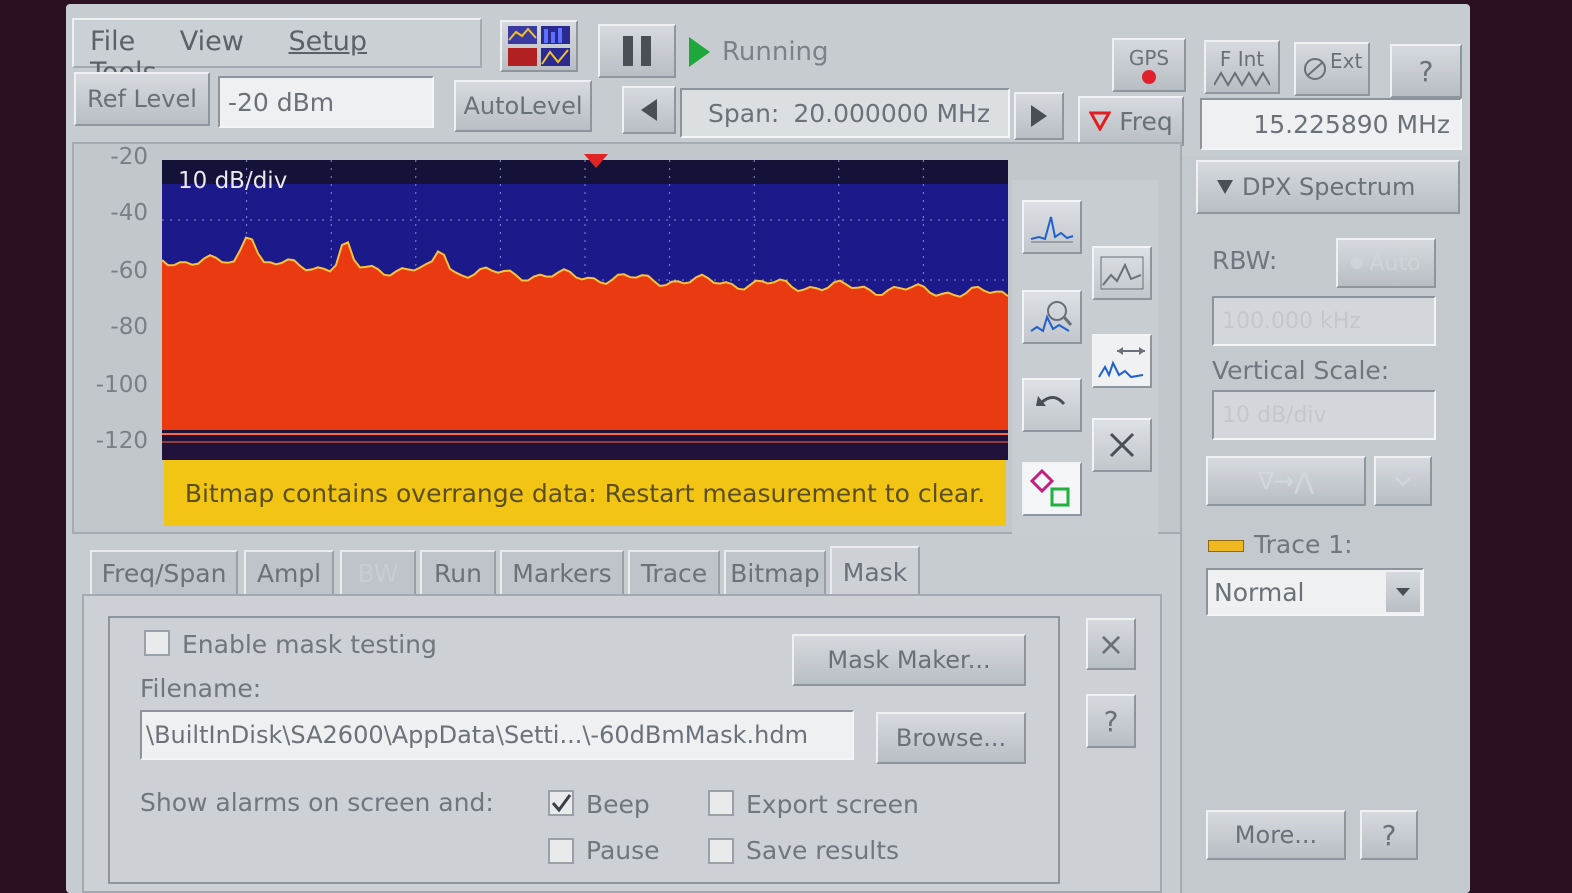  I want to click on enable-mask-label: Enable mask testing, so click(309, 644).